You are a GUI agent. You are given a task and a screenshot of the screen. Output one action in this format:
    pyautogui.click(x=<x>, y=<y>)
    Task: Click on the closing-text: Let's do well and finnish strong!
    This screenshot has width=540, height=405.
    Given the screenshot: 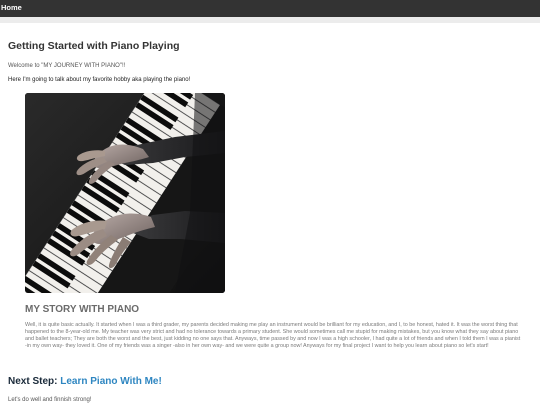 What is the action you would take?
    pyautogui.click(x=50, y=400)
    